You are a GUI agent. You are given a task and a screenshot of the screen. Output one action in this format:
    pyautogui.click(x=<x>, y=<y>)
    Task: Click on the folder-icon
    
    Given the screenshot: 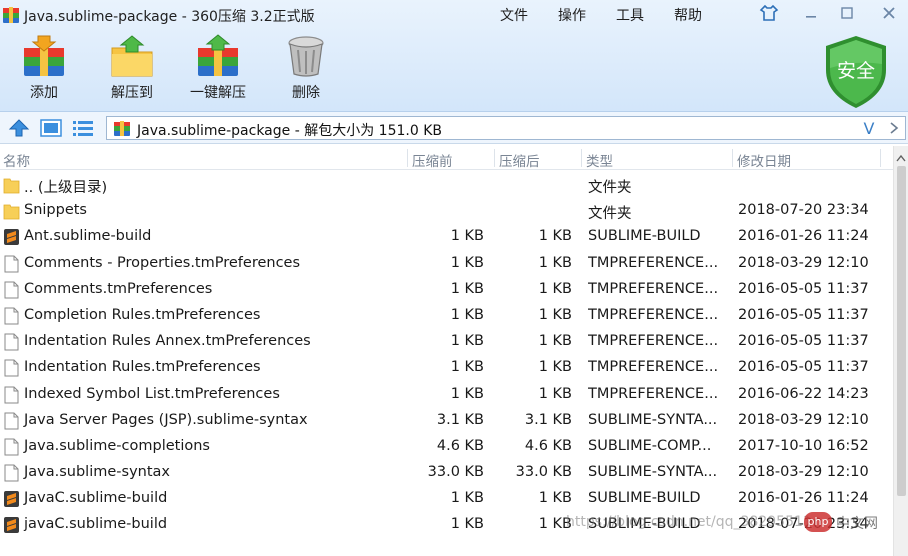 What is the action you would take?
    pyautogui.click(x=11, y=185)
    